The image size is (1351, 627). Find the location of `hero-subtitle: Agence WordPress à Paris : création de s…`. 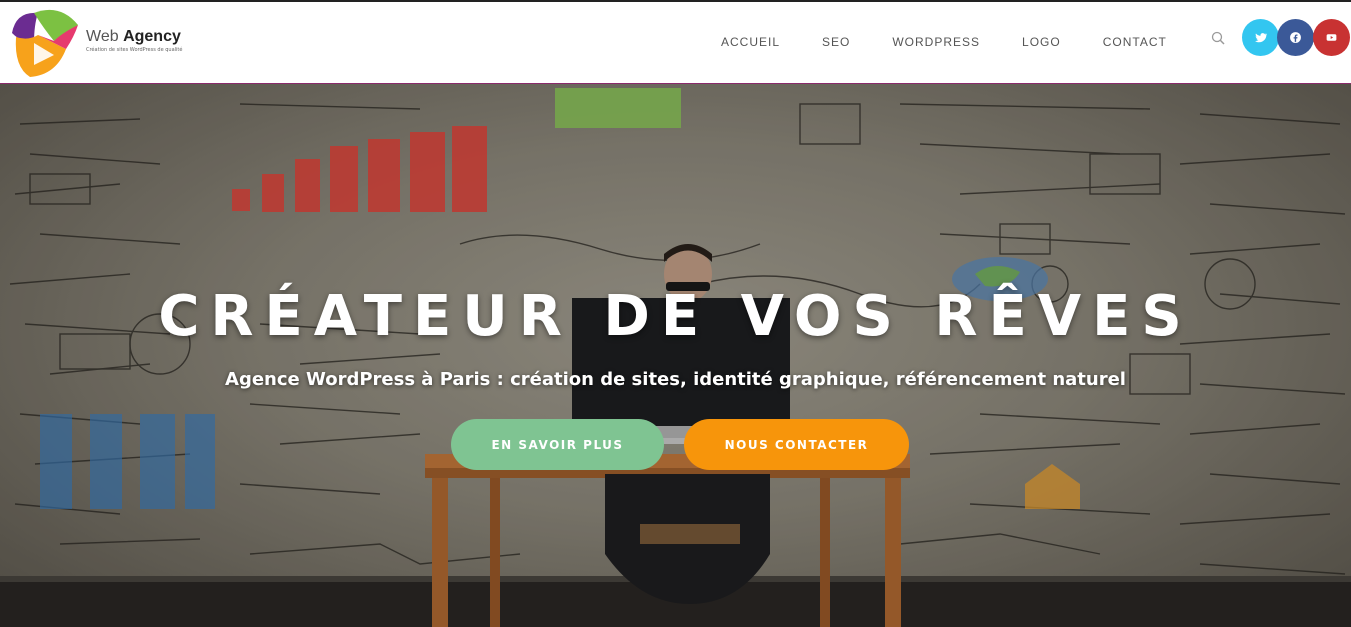

hero-subtitle: Agence WordPress à Paris : création de s… is located at coordinates (675, 379).